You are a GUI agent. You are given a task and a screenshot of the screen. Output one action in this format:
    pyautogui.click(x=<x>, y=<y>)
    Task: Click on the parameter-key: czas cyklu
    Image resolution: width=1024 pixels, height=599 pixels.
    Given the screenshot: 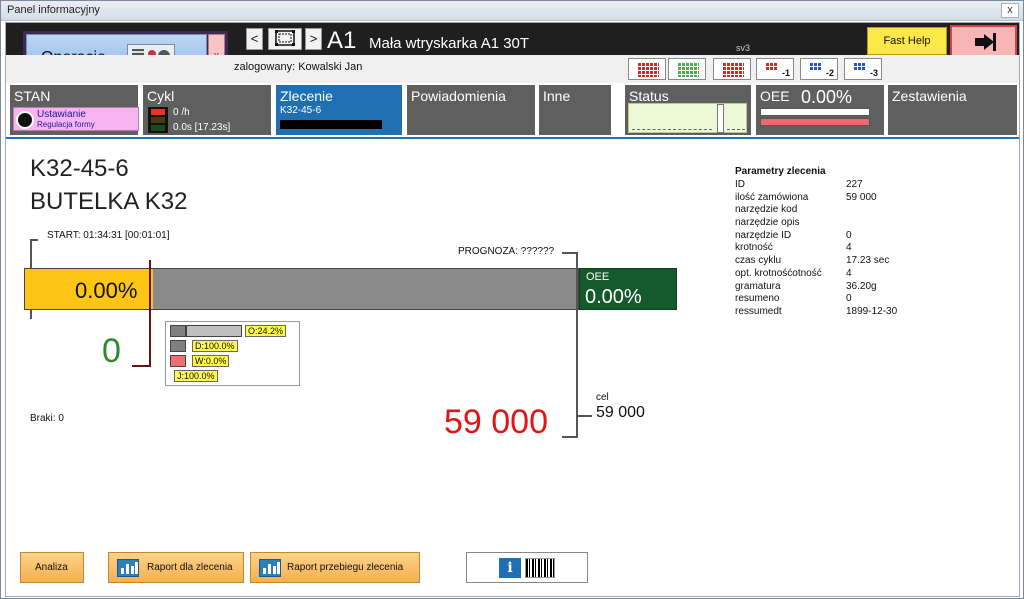 What is the action you would take?
    pyautogui.click(x=758, y=261)
    